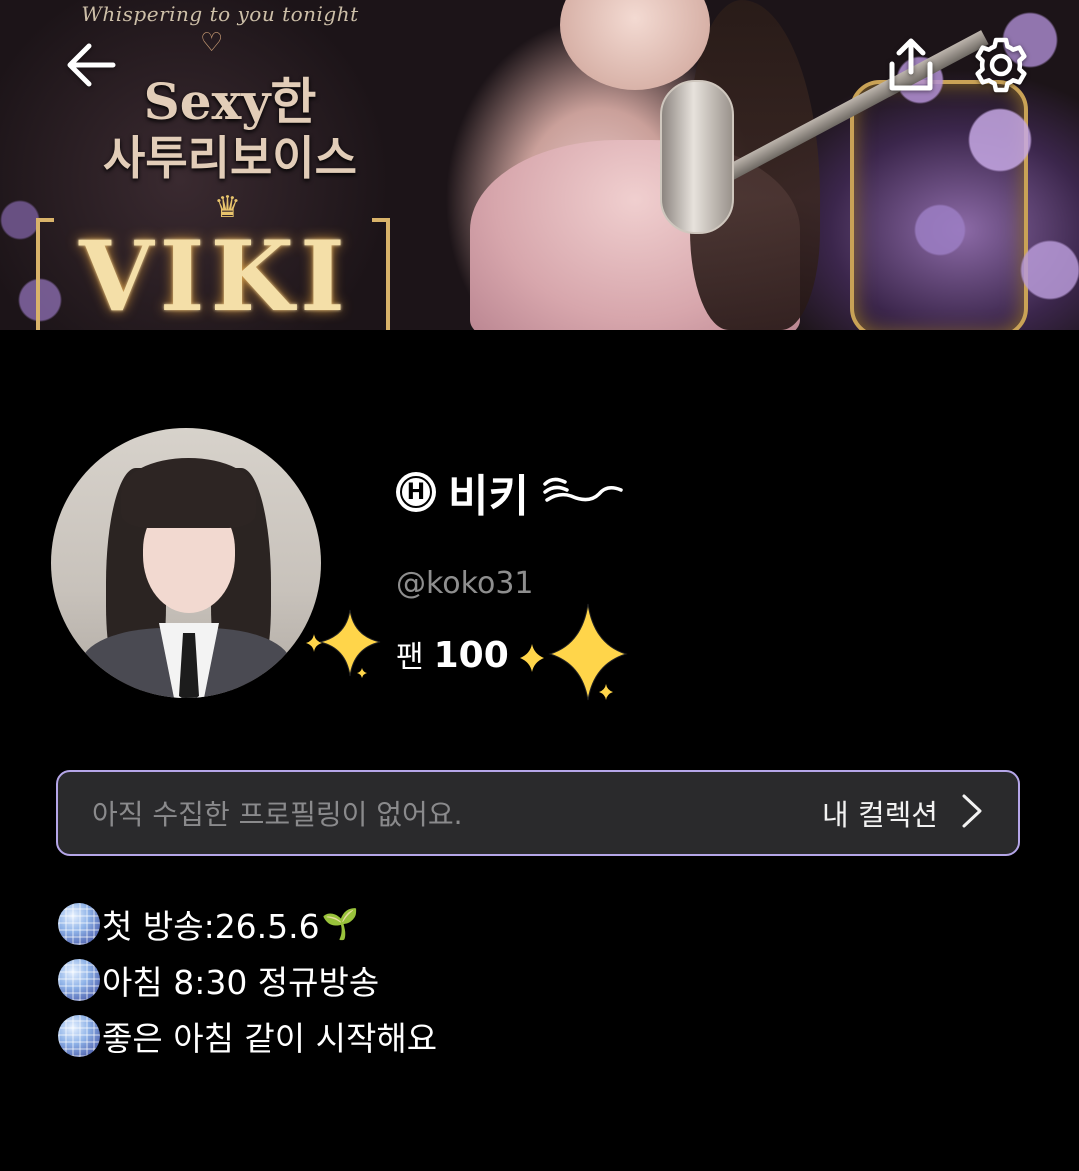 The image size is (1079, 1171). What do you see at coordinates (880, 815) in the screenshot?
I see `my-collection-label: 내 컬렉션` at bounding box center [880, 815].